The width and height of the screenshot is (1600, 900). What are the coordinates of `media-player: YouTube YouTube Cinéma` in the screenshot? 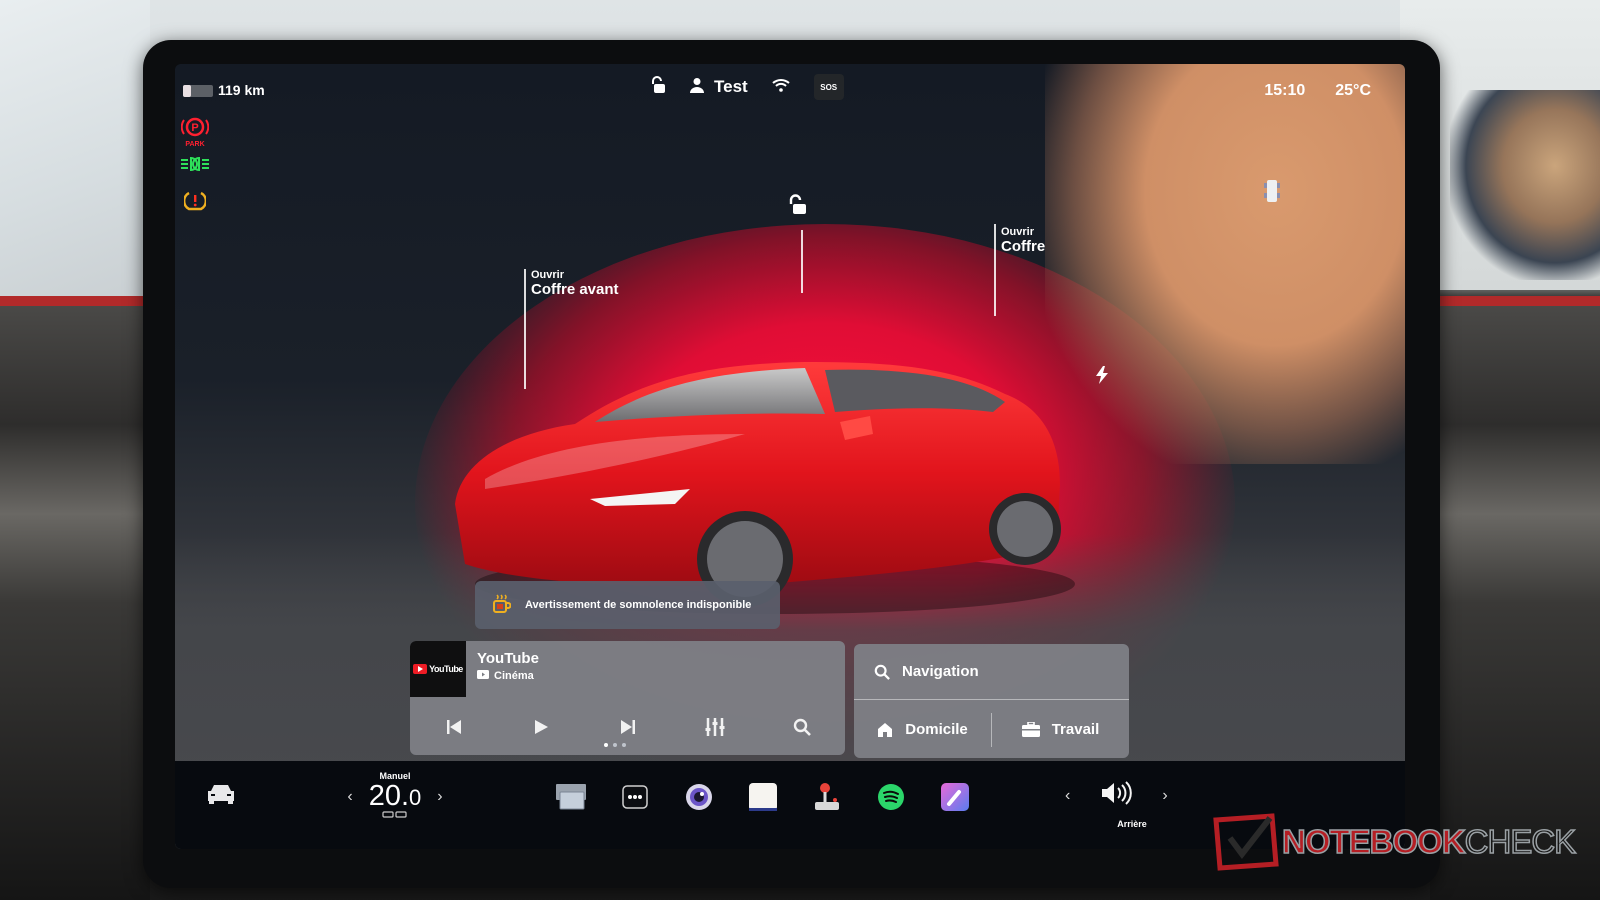 It's located at (627, 698).